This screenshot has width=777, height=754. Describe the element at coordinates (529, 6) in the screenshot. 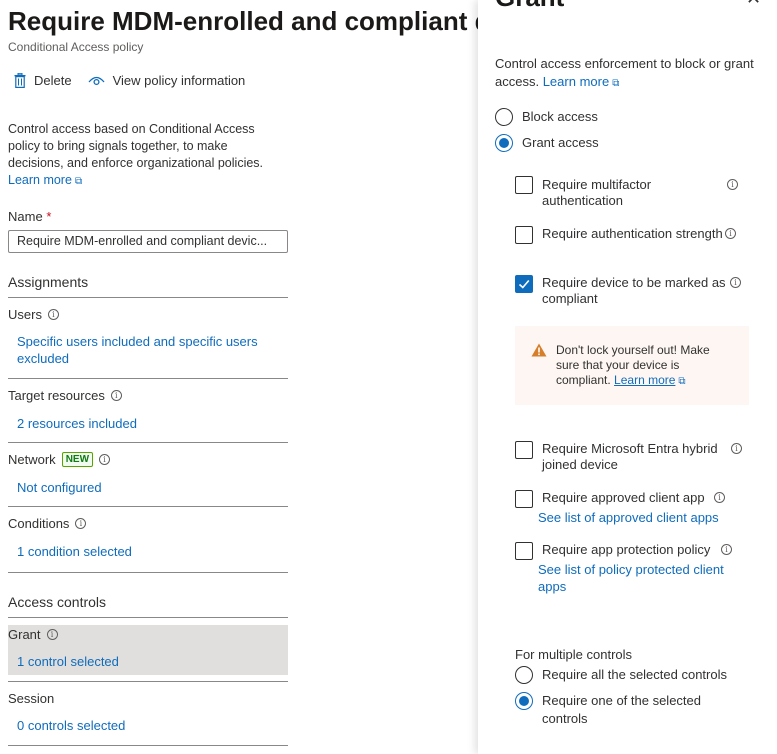

I see `panel-title: Grant` at that location.